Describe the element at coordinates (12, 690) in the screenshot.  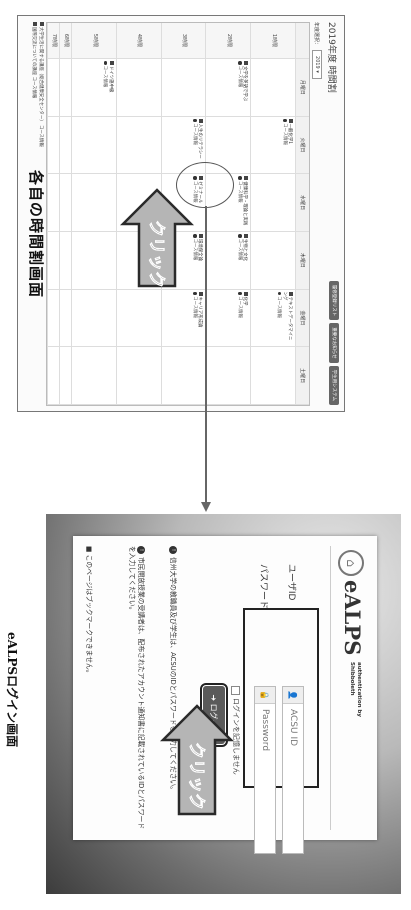
I see `caption-login: eALPSログイン画面` at that location.